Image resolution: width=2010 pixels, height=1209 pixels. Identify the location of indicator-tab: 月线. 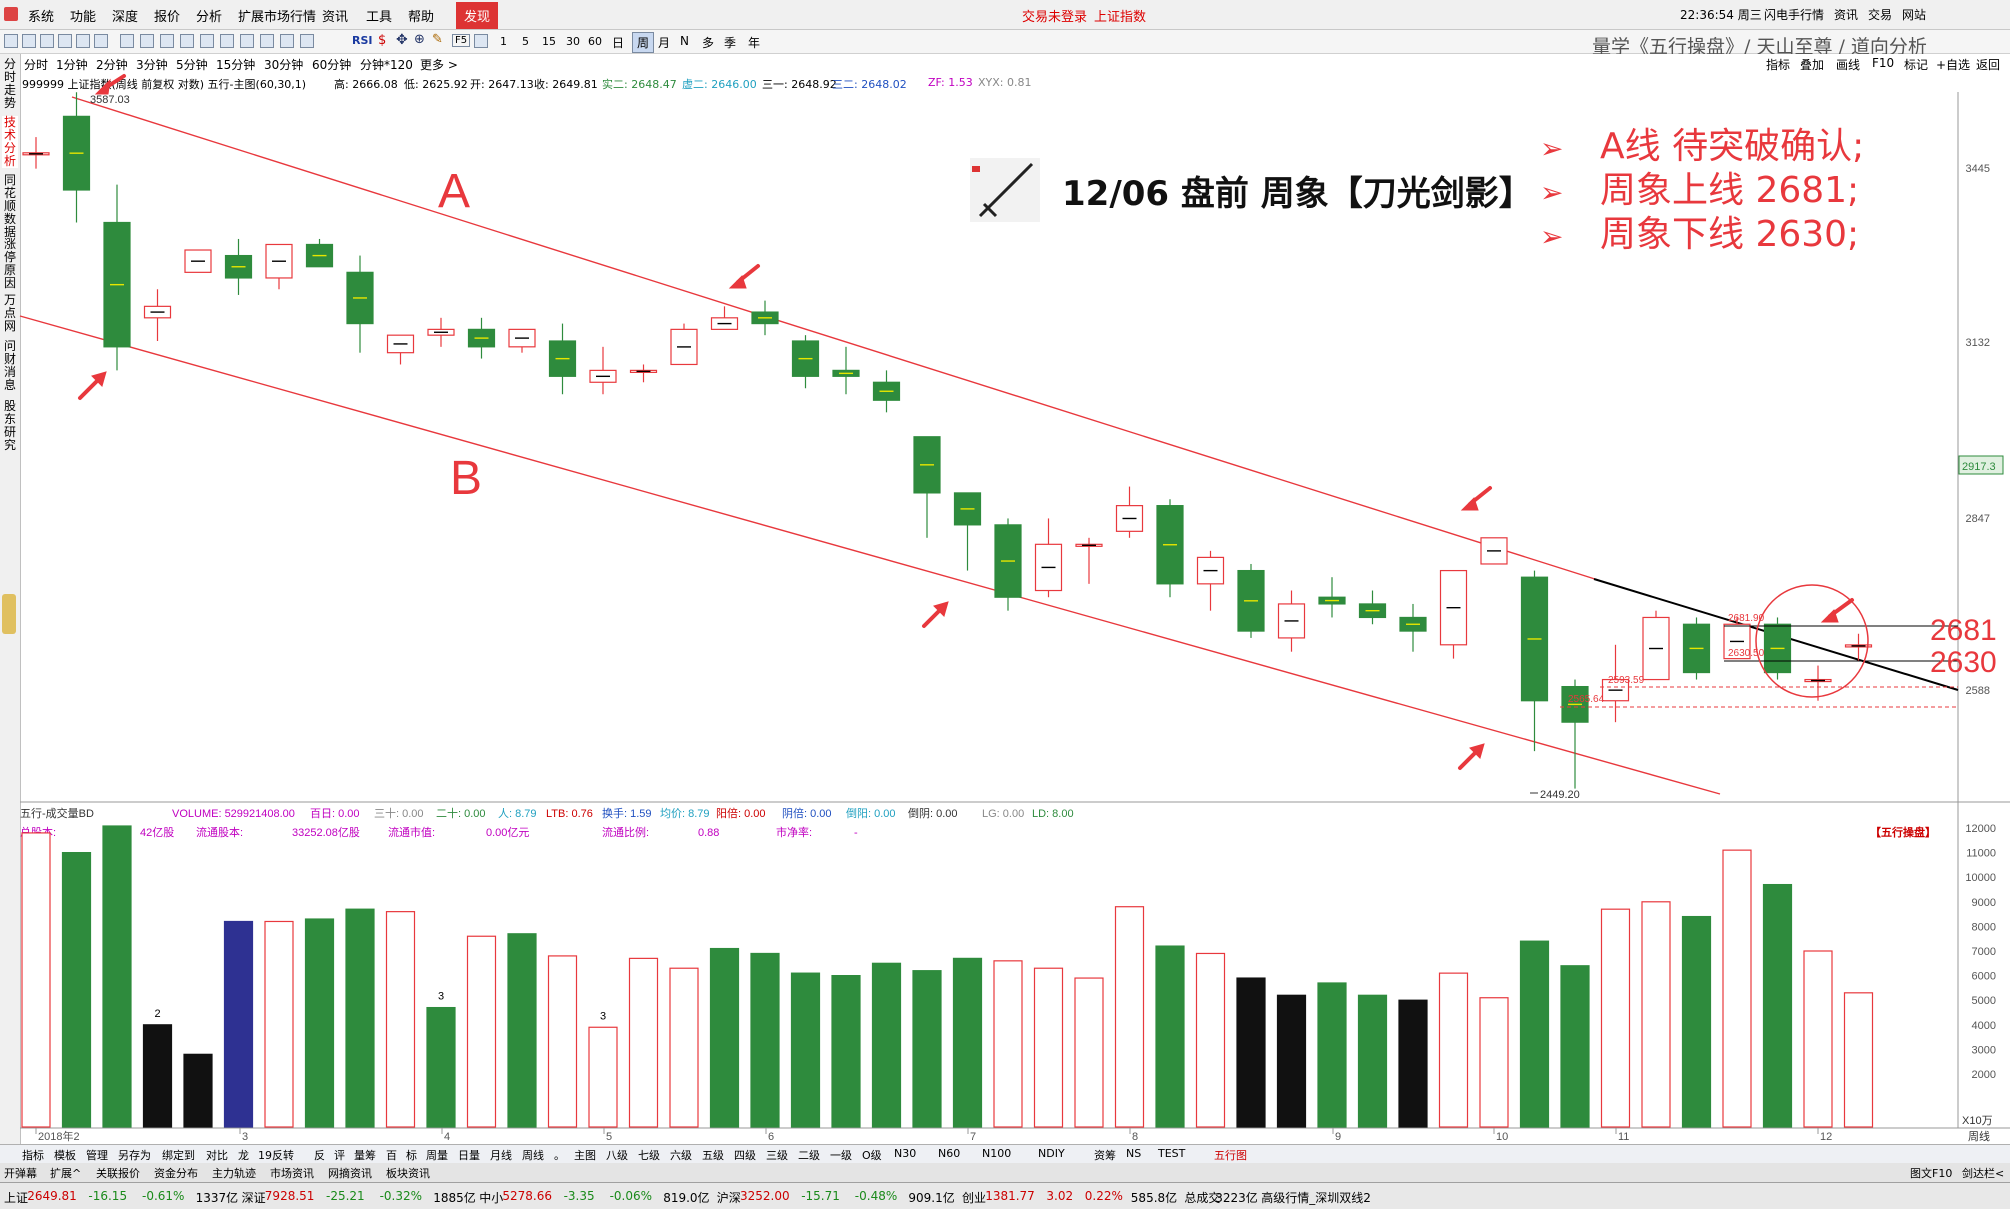
(501, 1155).